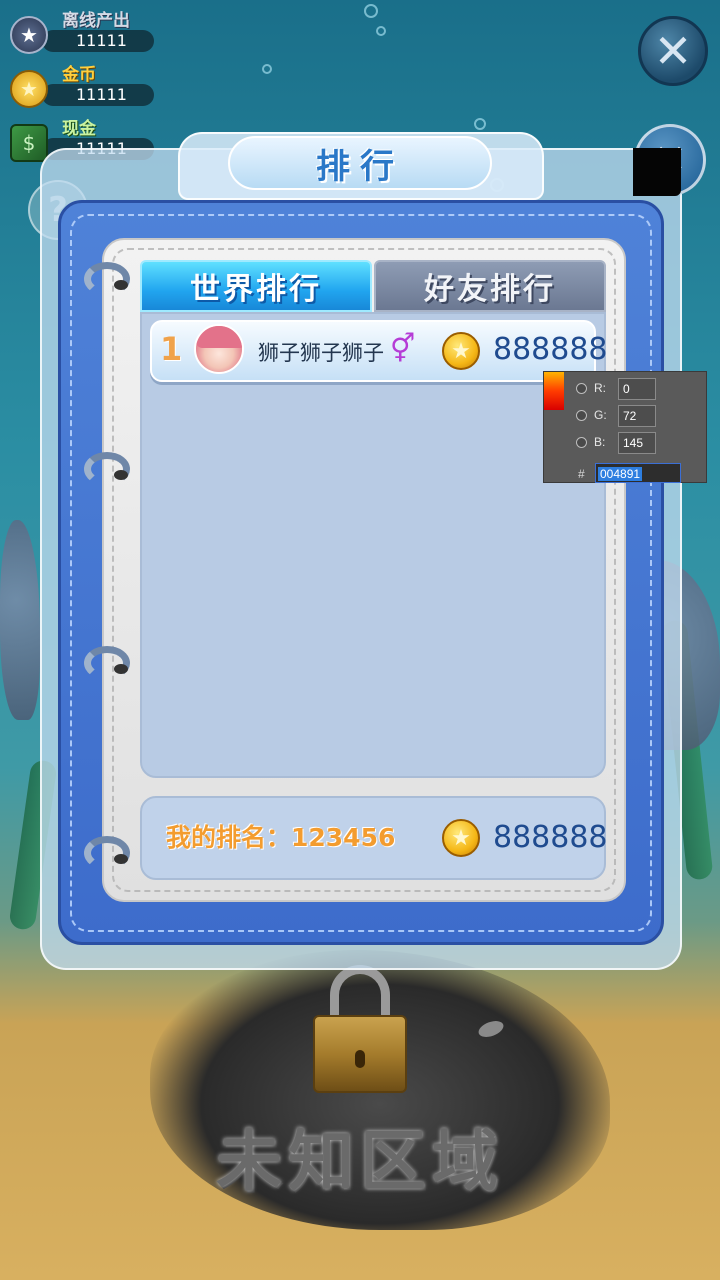  I want to click on gold-coin-icon: ★, so click(29, 89).